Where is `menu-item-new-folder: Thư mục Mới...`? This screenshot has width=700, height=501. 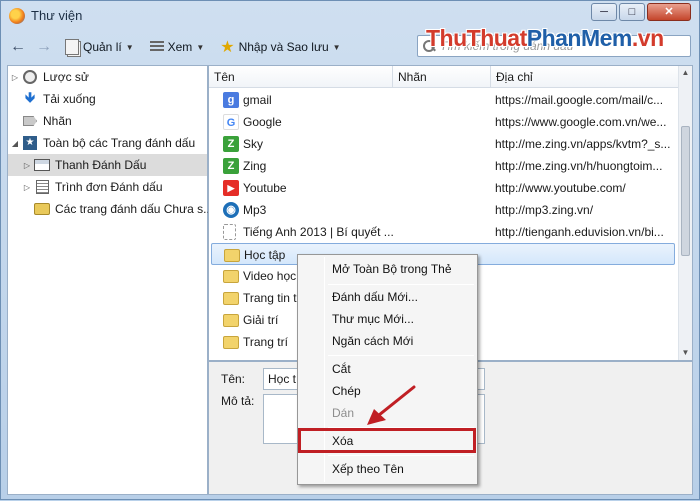 menu-item-new-folder: Thư mục Mới... is located at coordinates (387, 319).